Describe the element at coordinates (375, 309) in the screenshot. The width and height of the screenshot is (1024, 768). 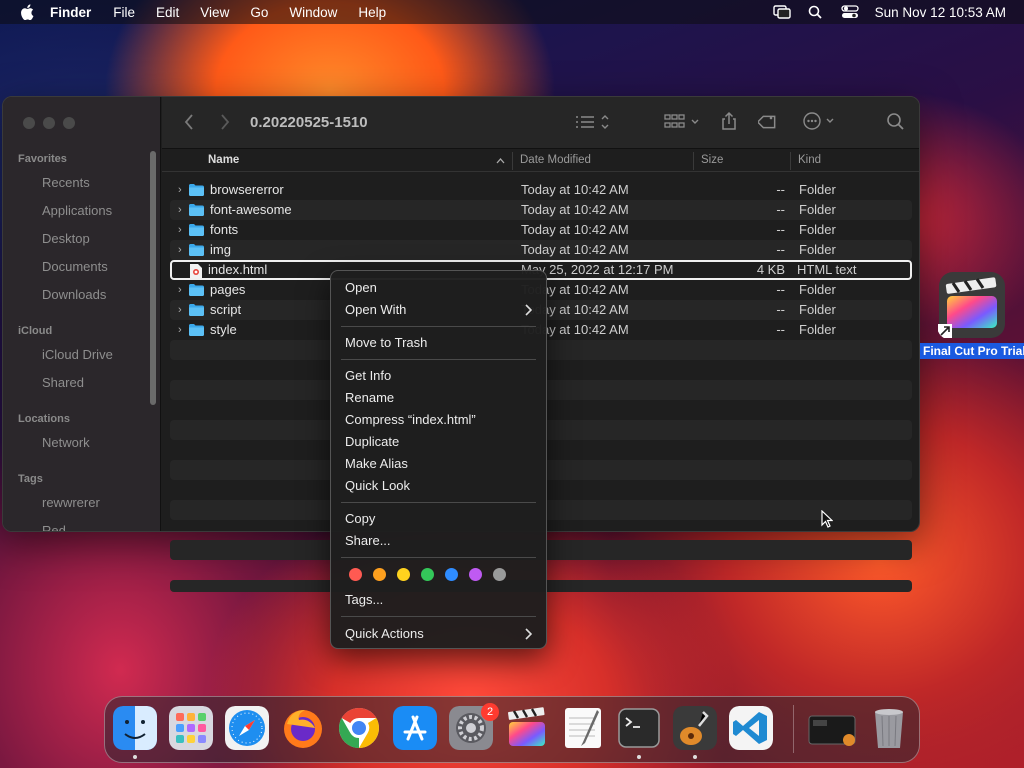
I see `menu-item-open-with: Open With` at that location.